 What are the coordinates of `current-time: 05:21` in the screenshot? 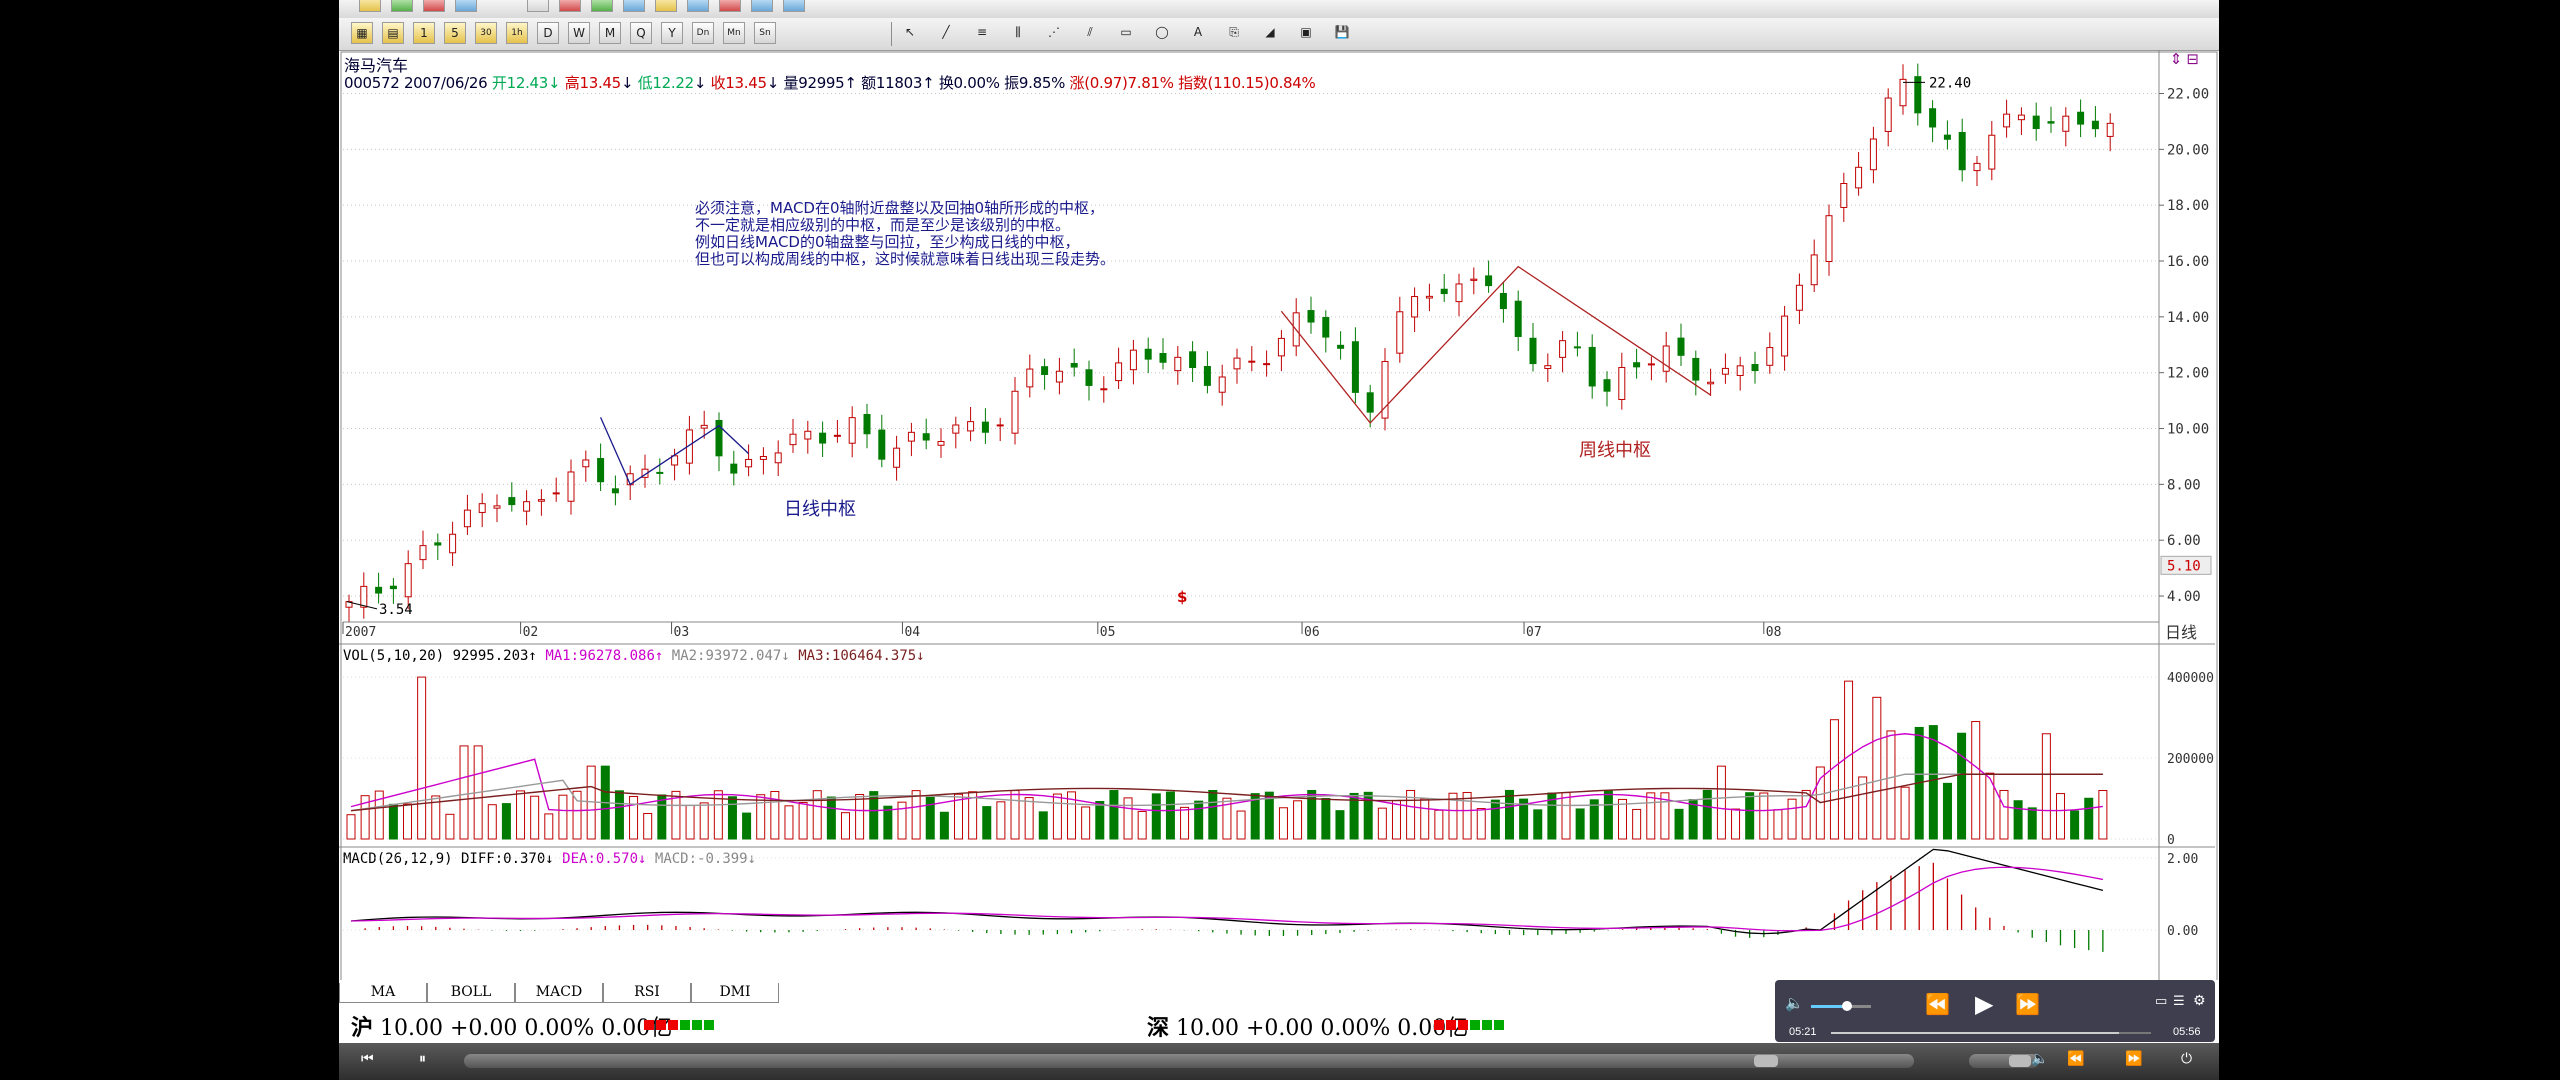 It's located at (1803, 1032).